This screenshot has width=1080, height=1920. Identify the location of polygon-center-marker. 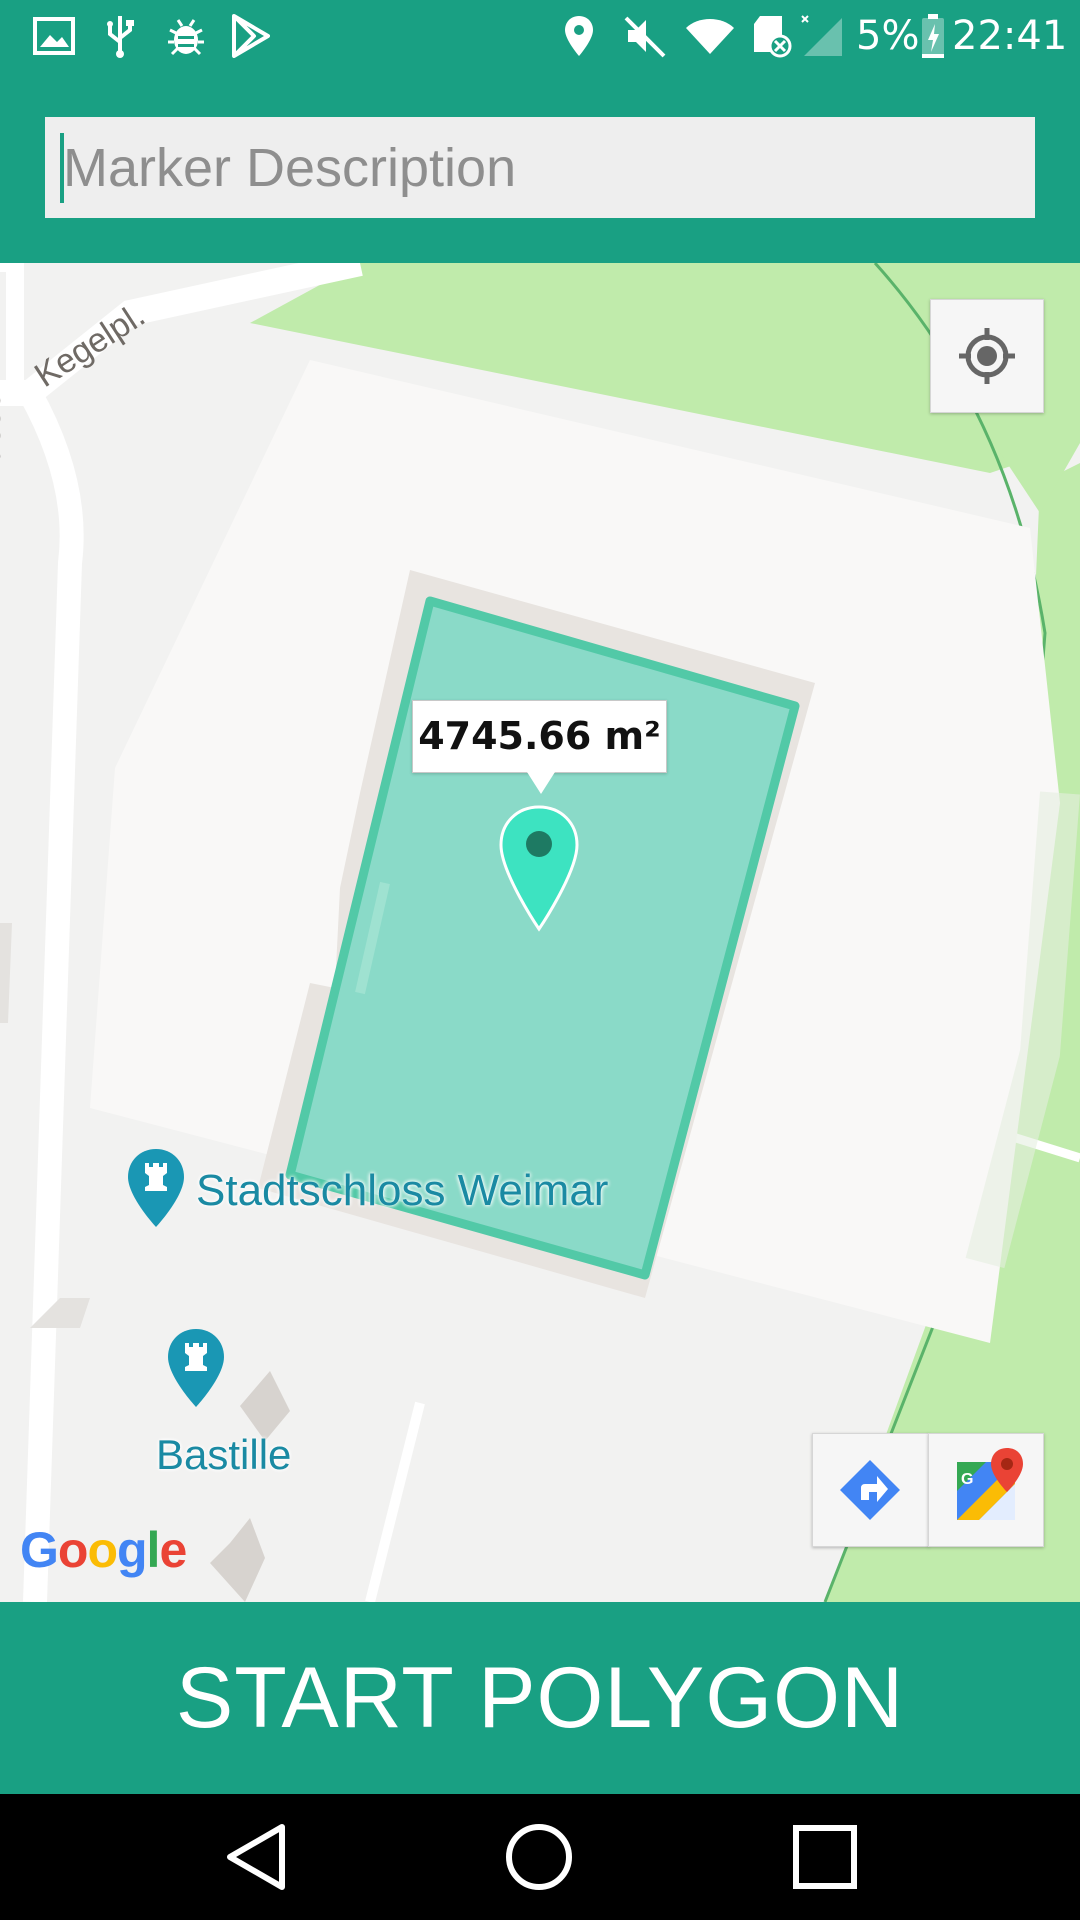
(539, 868).